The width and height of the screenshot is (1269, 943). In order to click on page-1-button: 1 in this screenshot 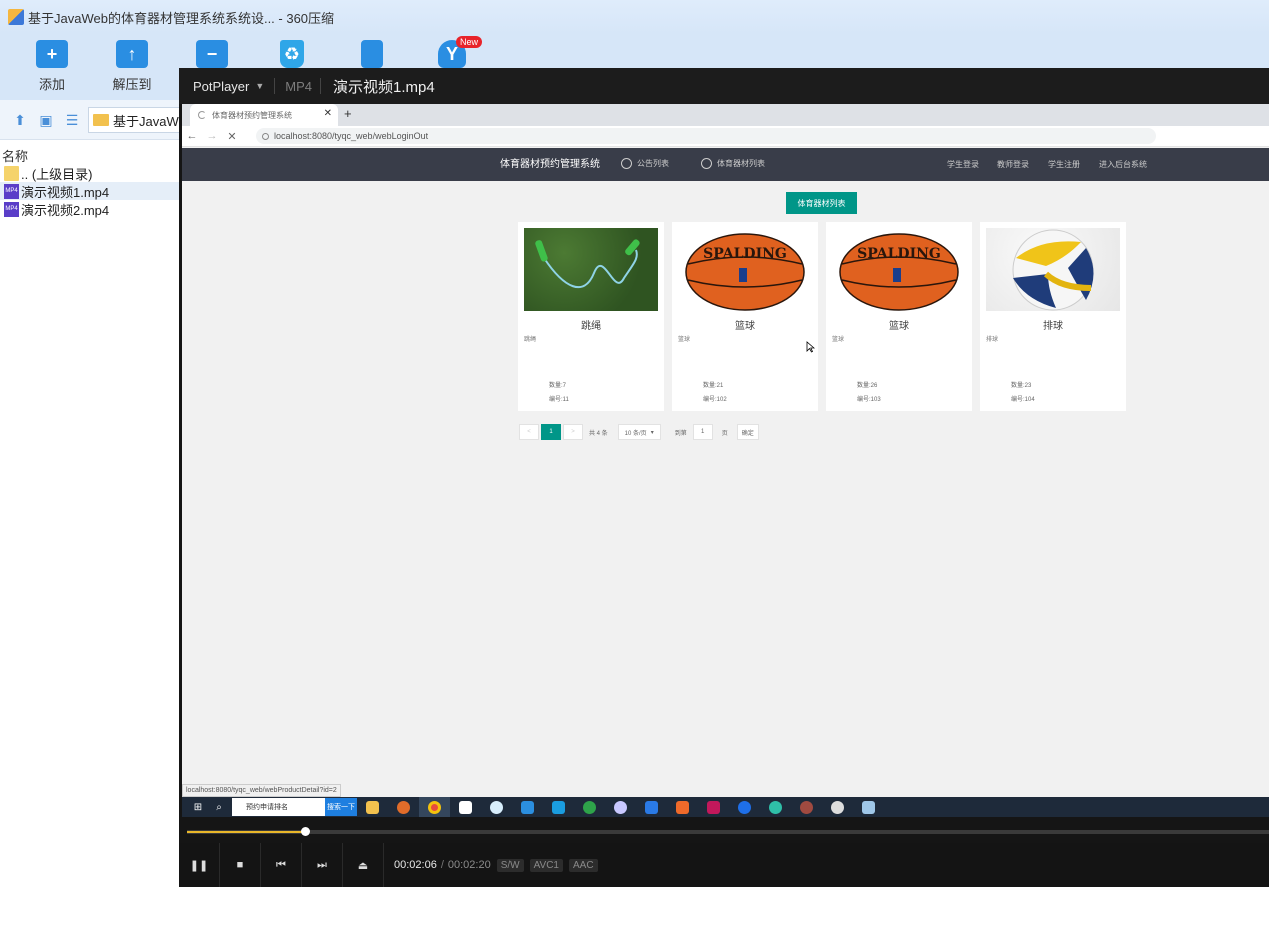, I will do `click(551, 432)`.